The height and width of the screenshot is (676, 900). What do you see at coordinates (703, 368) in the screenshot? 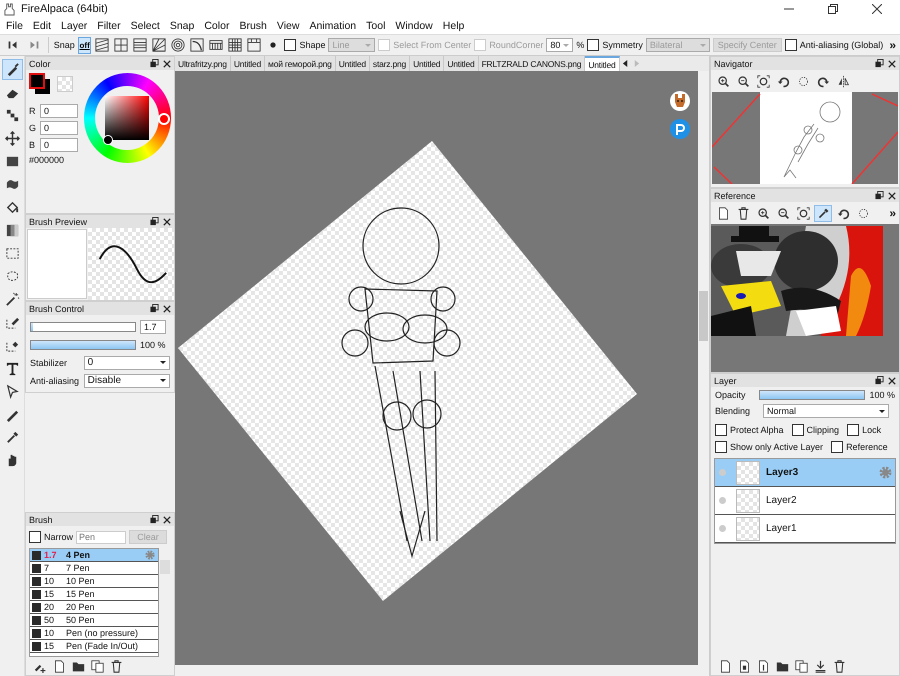
I see `vertical-scrollbar` at bounding box center [703, 368].